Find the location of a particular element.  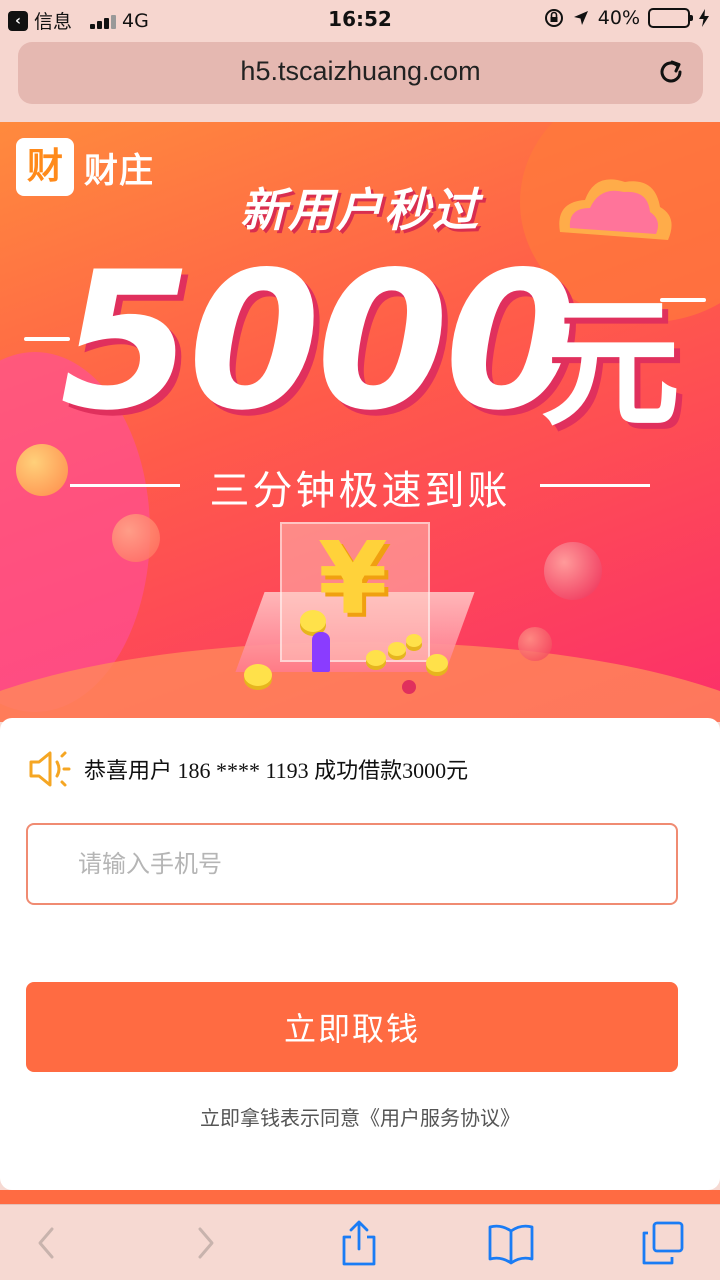

agreement-text: 立即拿钱表示同意《用户服务协议》 is located at coordinates (360, 1116).